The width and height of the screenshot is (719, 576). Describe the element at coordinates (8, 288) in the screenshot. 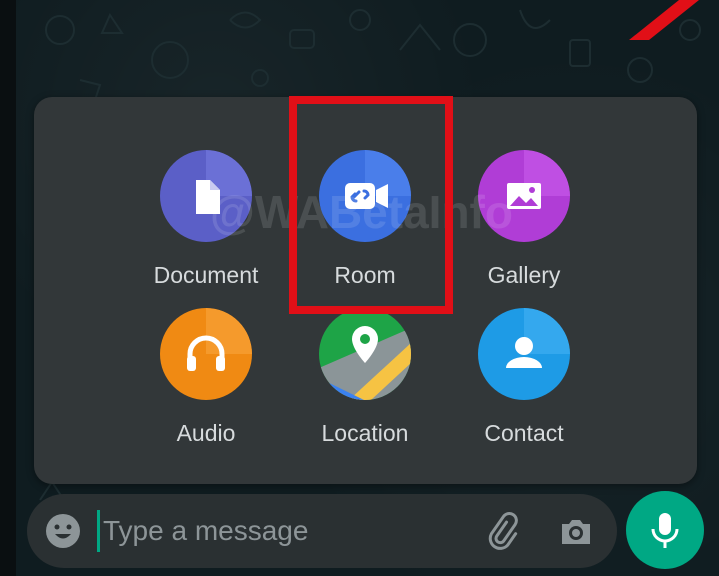

I see `left-edge` at that location.